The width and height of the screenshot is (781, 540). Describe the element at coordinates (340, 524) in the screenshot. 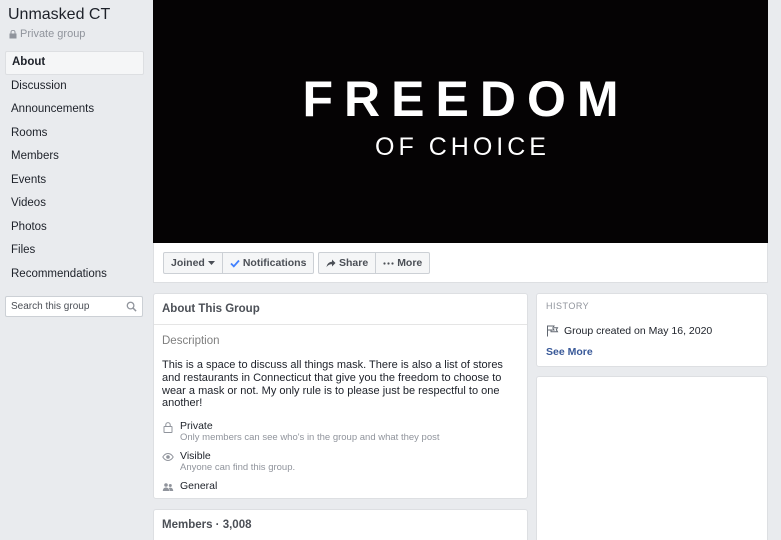

I see `members-card: Members · 3,008` at that location.